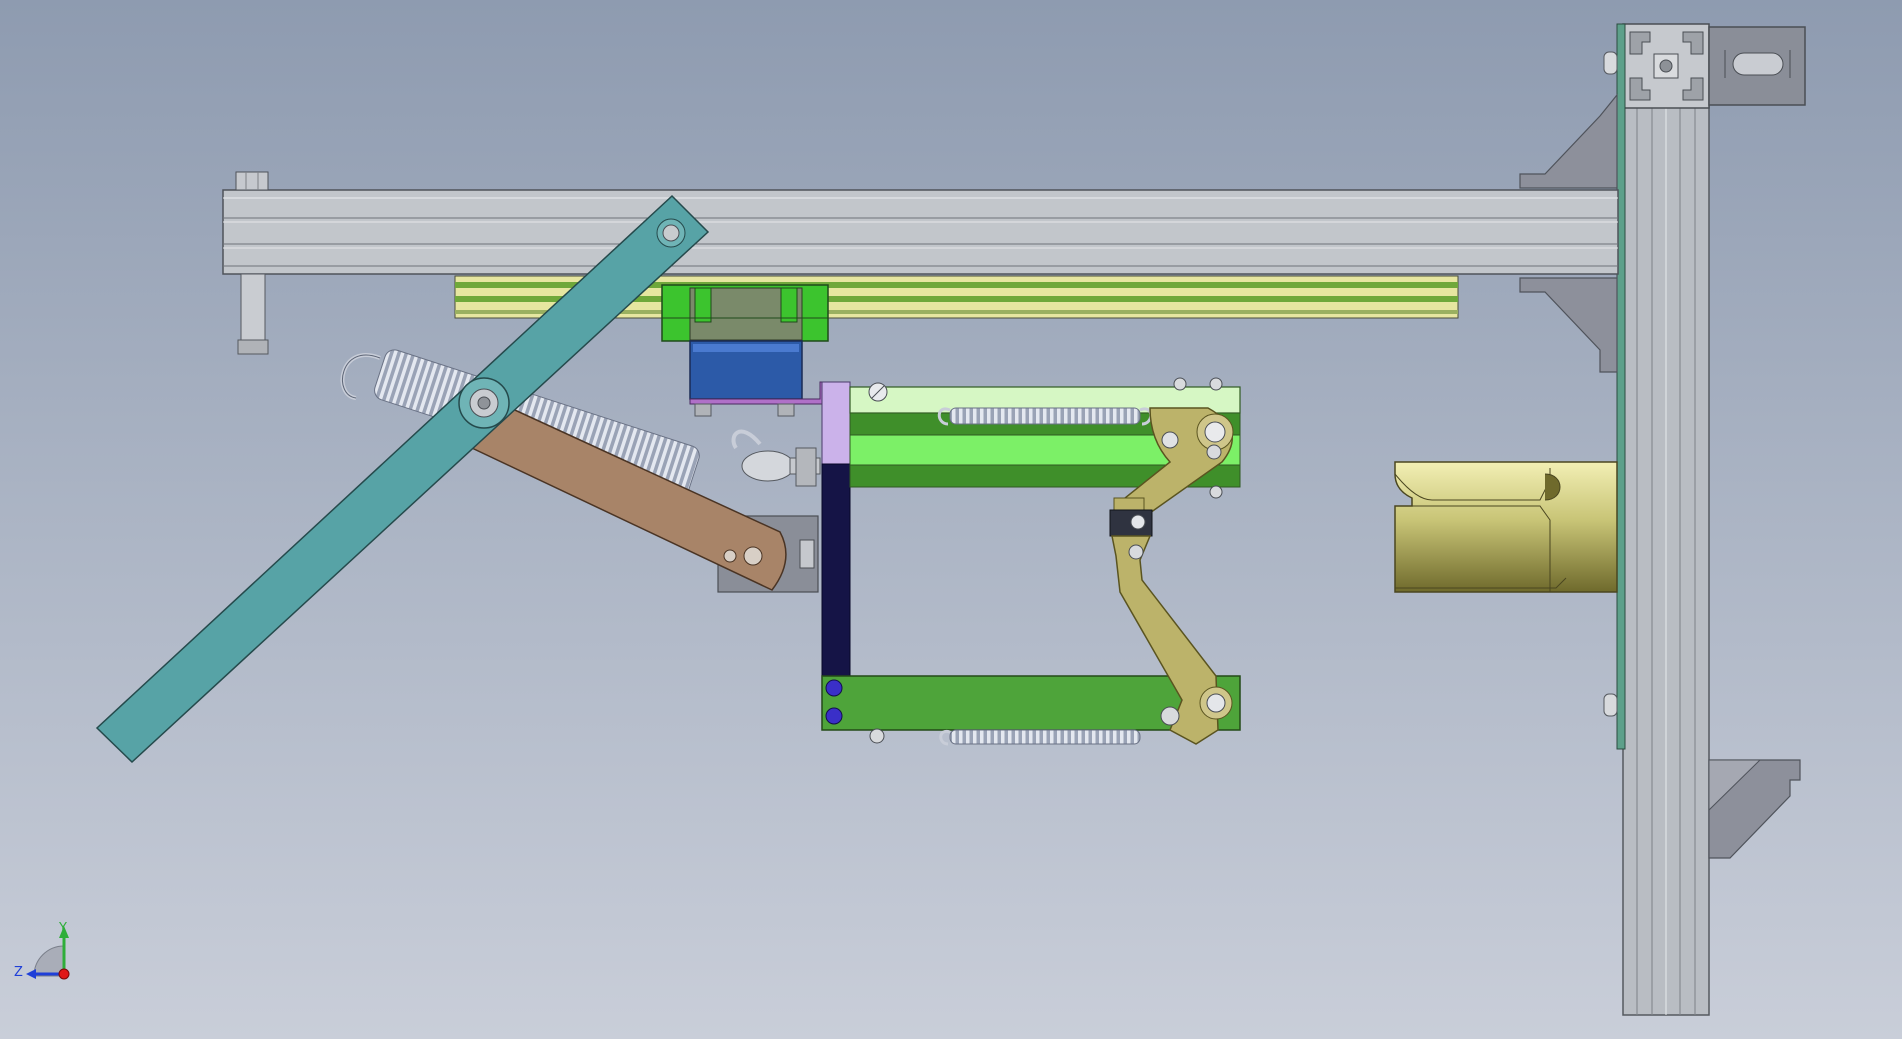 The height and width of the screenshot is (1039, 1902). What do you see at coordinates (920, 232) in the screenshot?
I see `horizontal-beam` at bounding box center [920, 232].